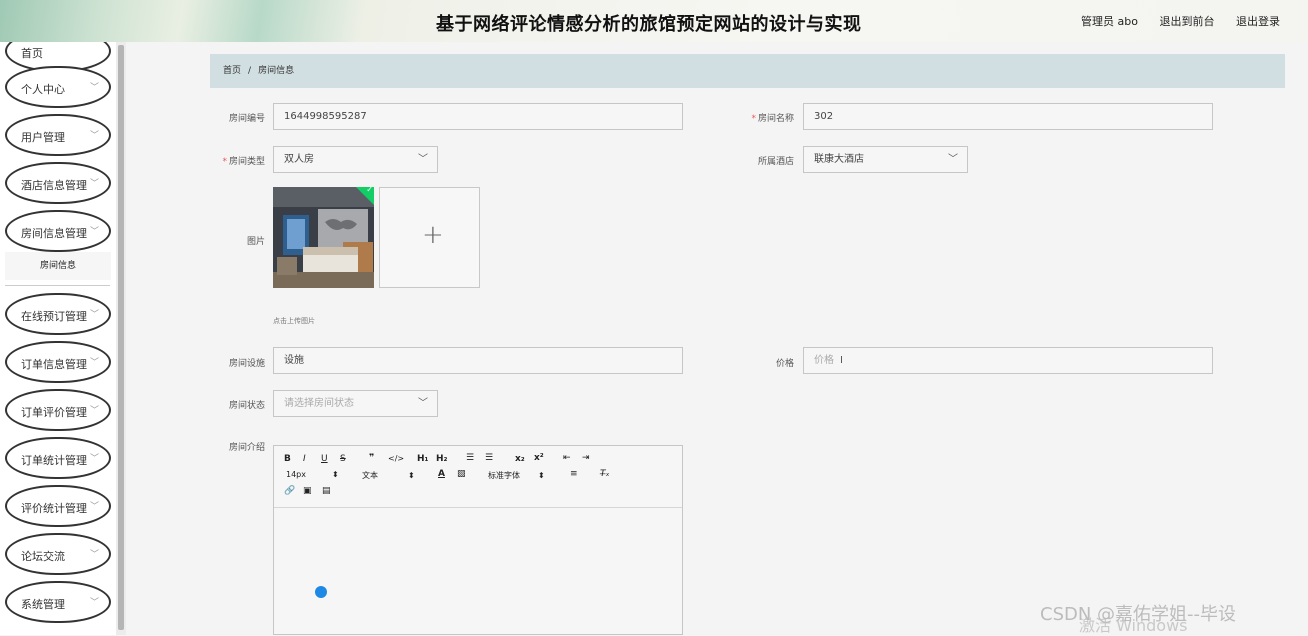 The width and height of the screenshot is (1308, 636). I want to click on upload-add-button: +, so click(429, 237).